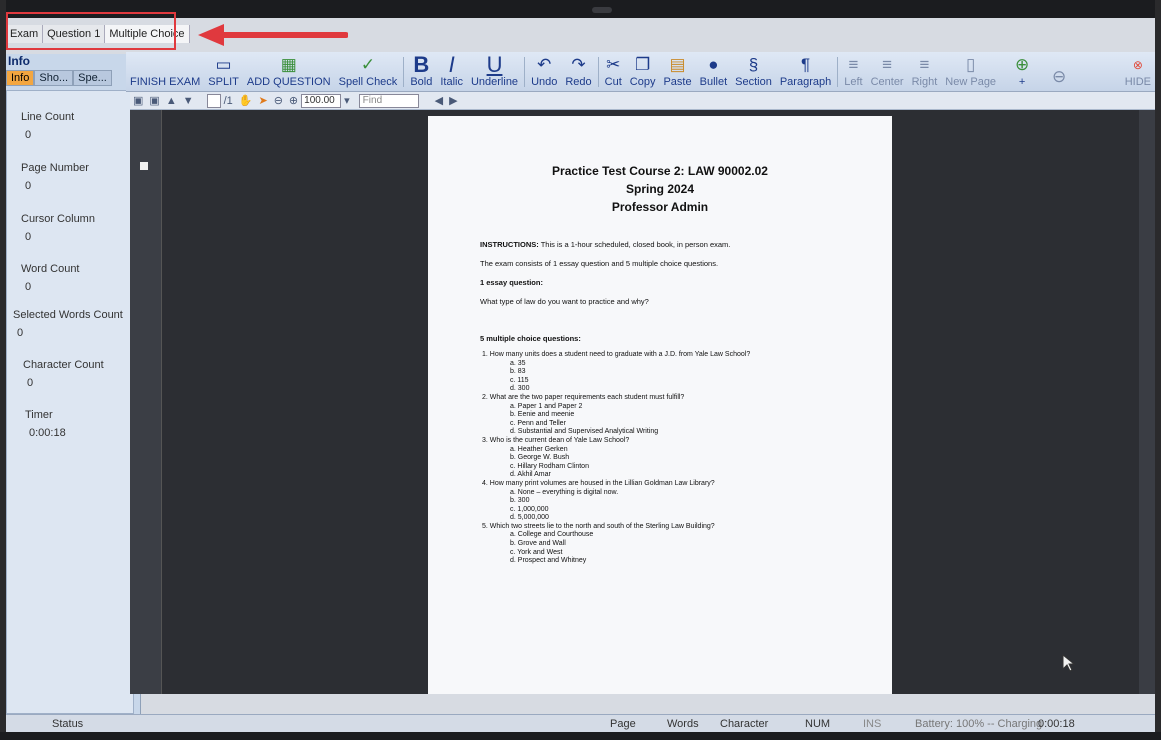  I want to click on select-tool-icon: ➤, so click(262, 100).